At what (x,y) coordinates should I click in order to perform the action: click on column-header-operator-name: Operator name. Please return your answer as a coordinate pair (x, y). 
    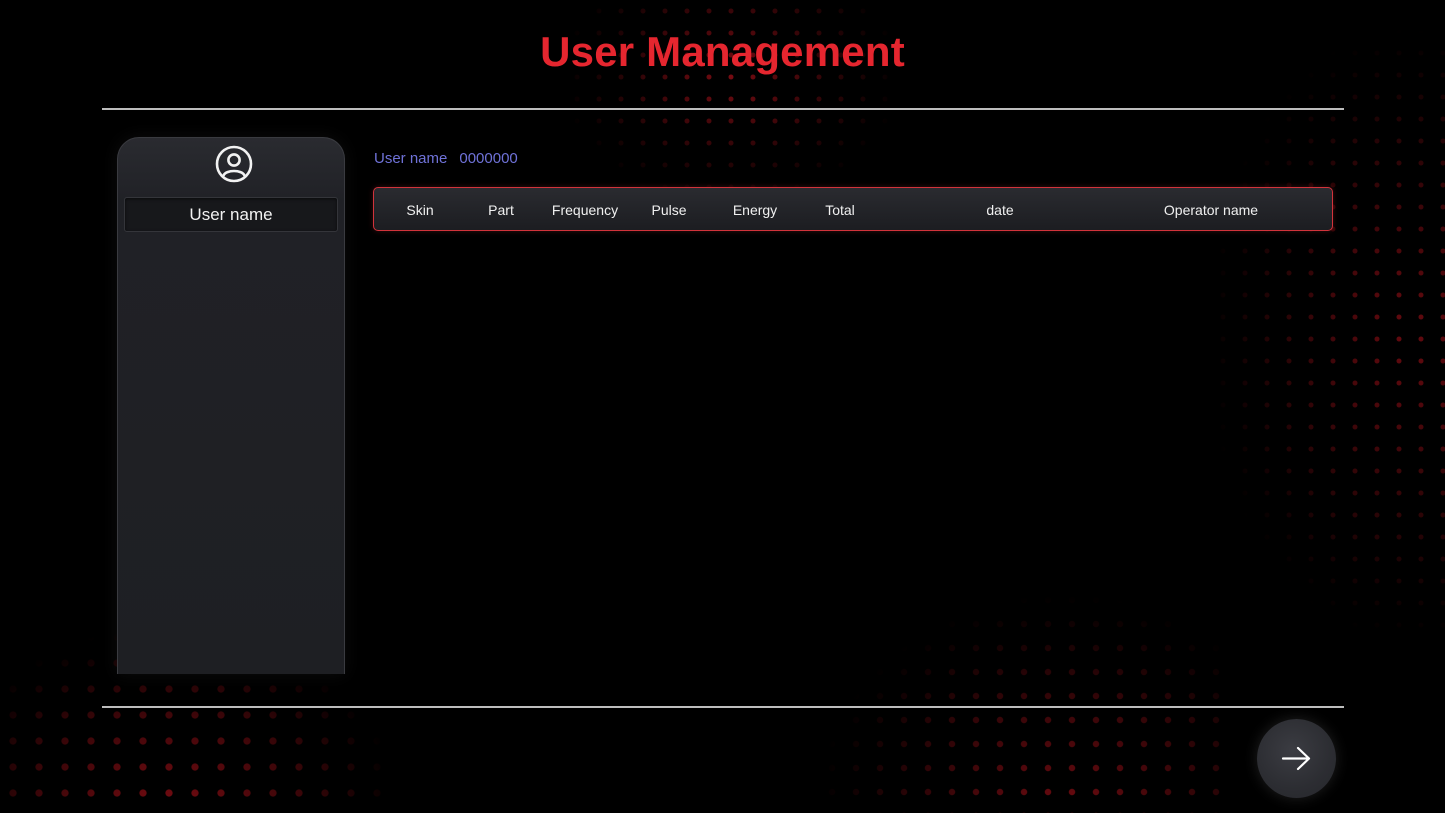
    Looking at the image, I should click on (1211, 210).